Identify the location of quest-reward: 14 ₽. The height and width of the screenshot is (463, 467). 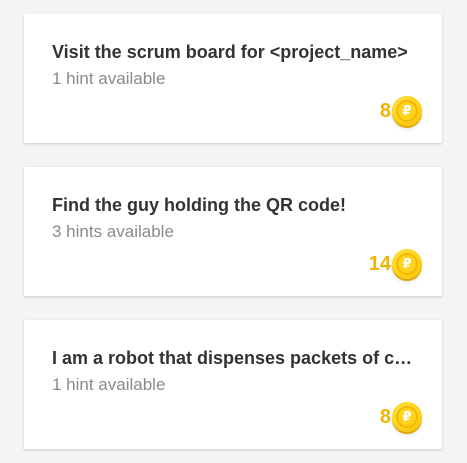
(395, 264).